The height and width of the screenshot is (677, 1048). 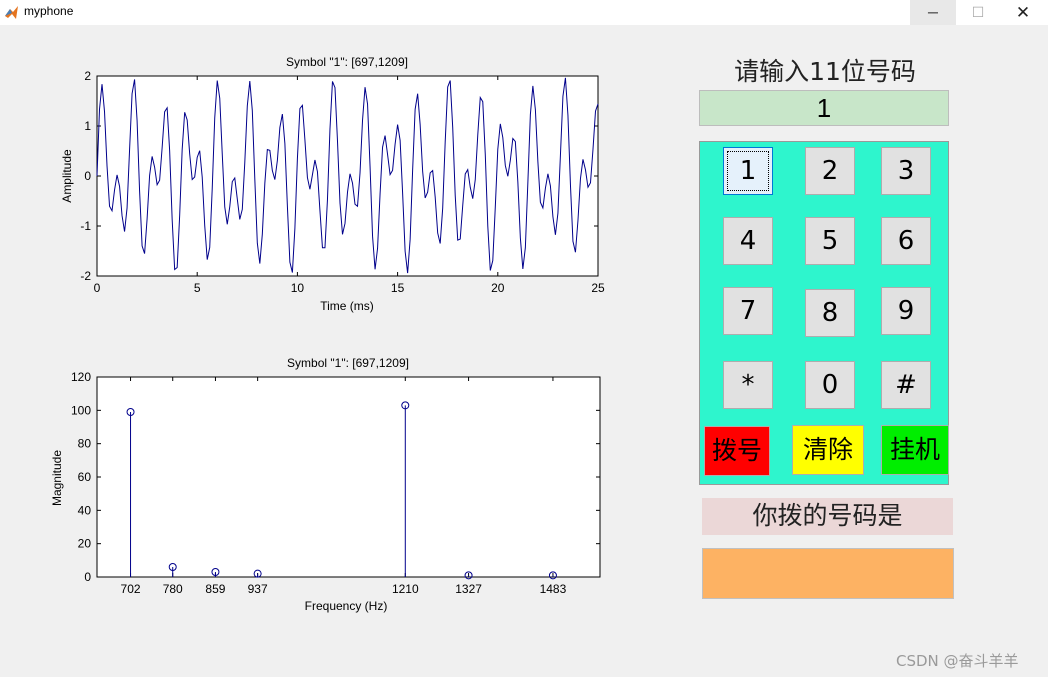 I want to click on spectrum-xtick-label: 1210, so click(x=405, y=589).